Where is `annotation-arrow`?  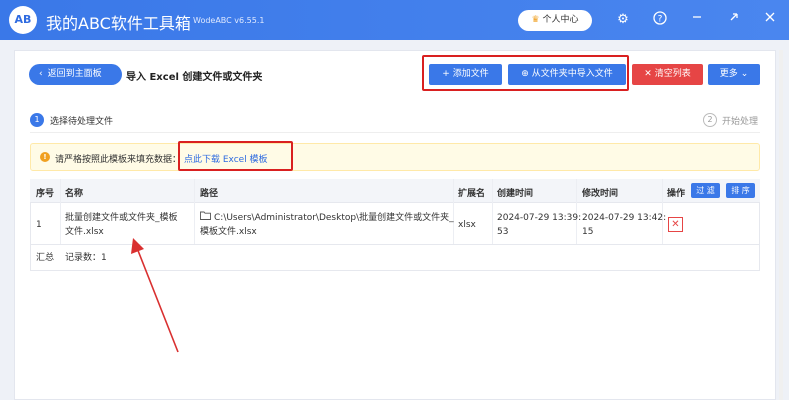 annotation-arrow is located at coordinates (155, 295).